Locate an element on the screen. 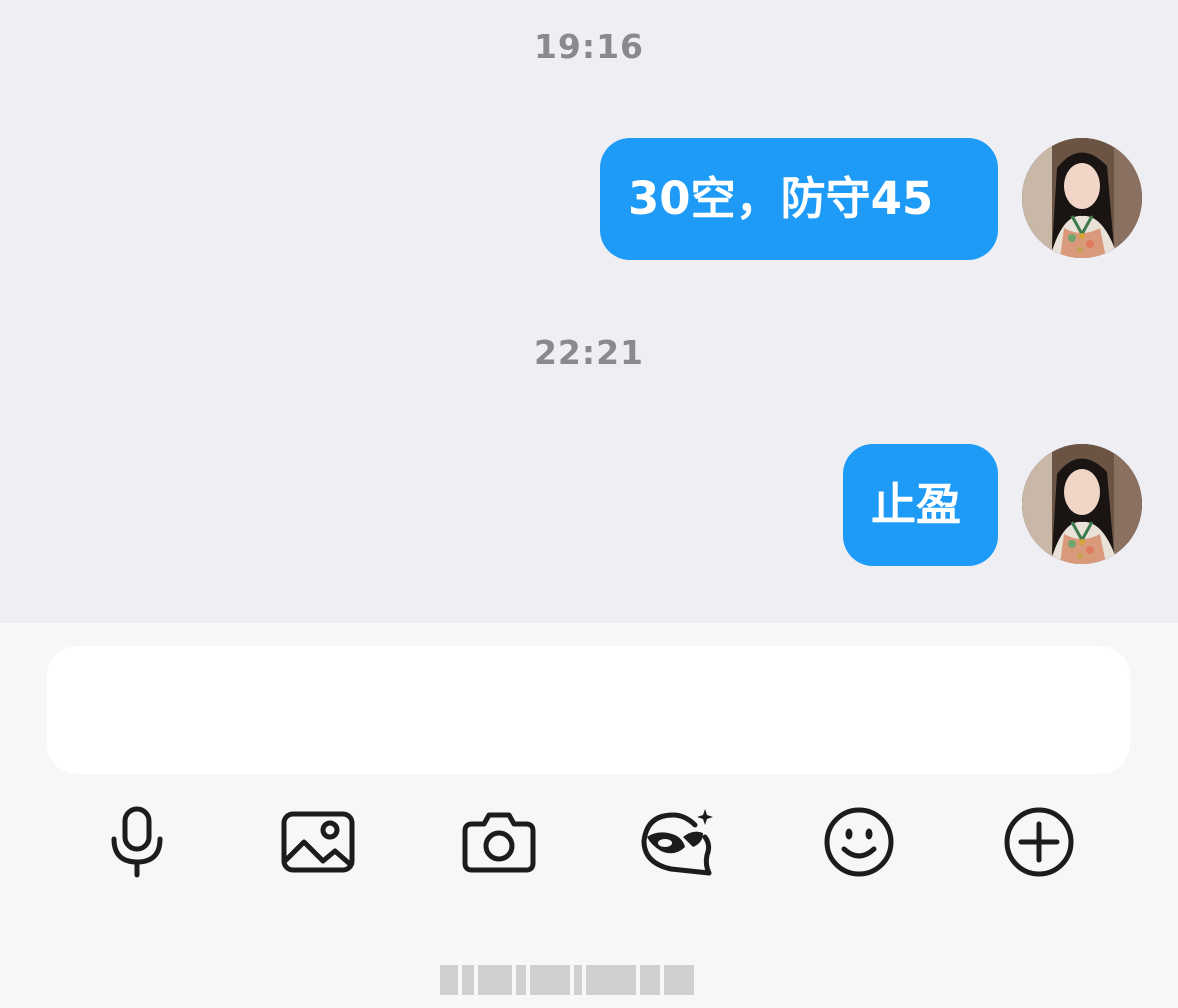 The width and height of the screenshot is (1178, 1008). camera-button is located at coordinates (499, 842).